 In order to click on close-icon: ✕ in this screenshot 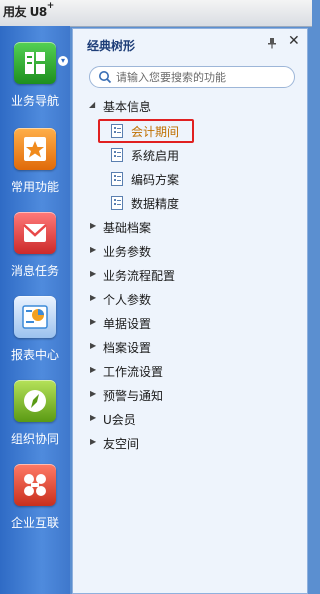, I will do `click(294, 41)`.